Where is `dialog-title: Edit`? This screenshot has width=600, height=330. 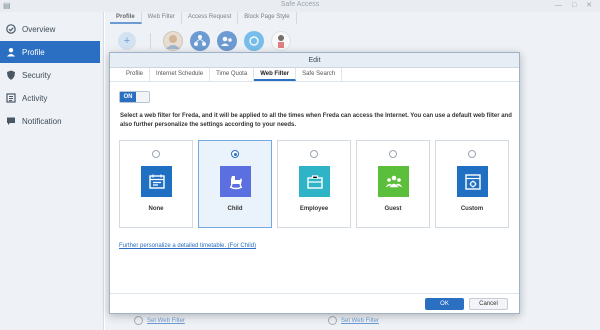
dialog-title: Edit is located at coordinates (314, 60).